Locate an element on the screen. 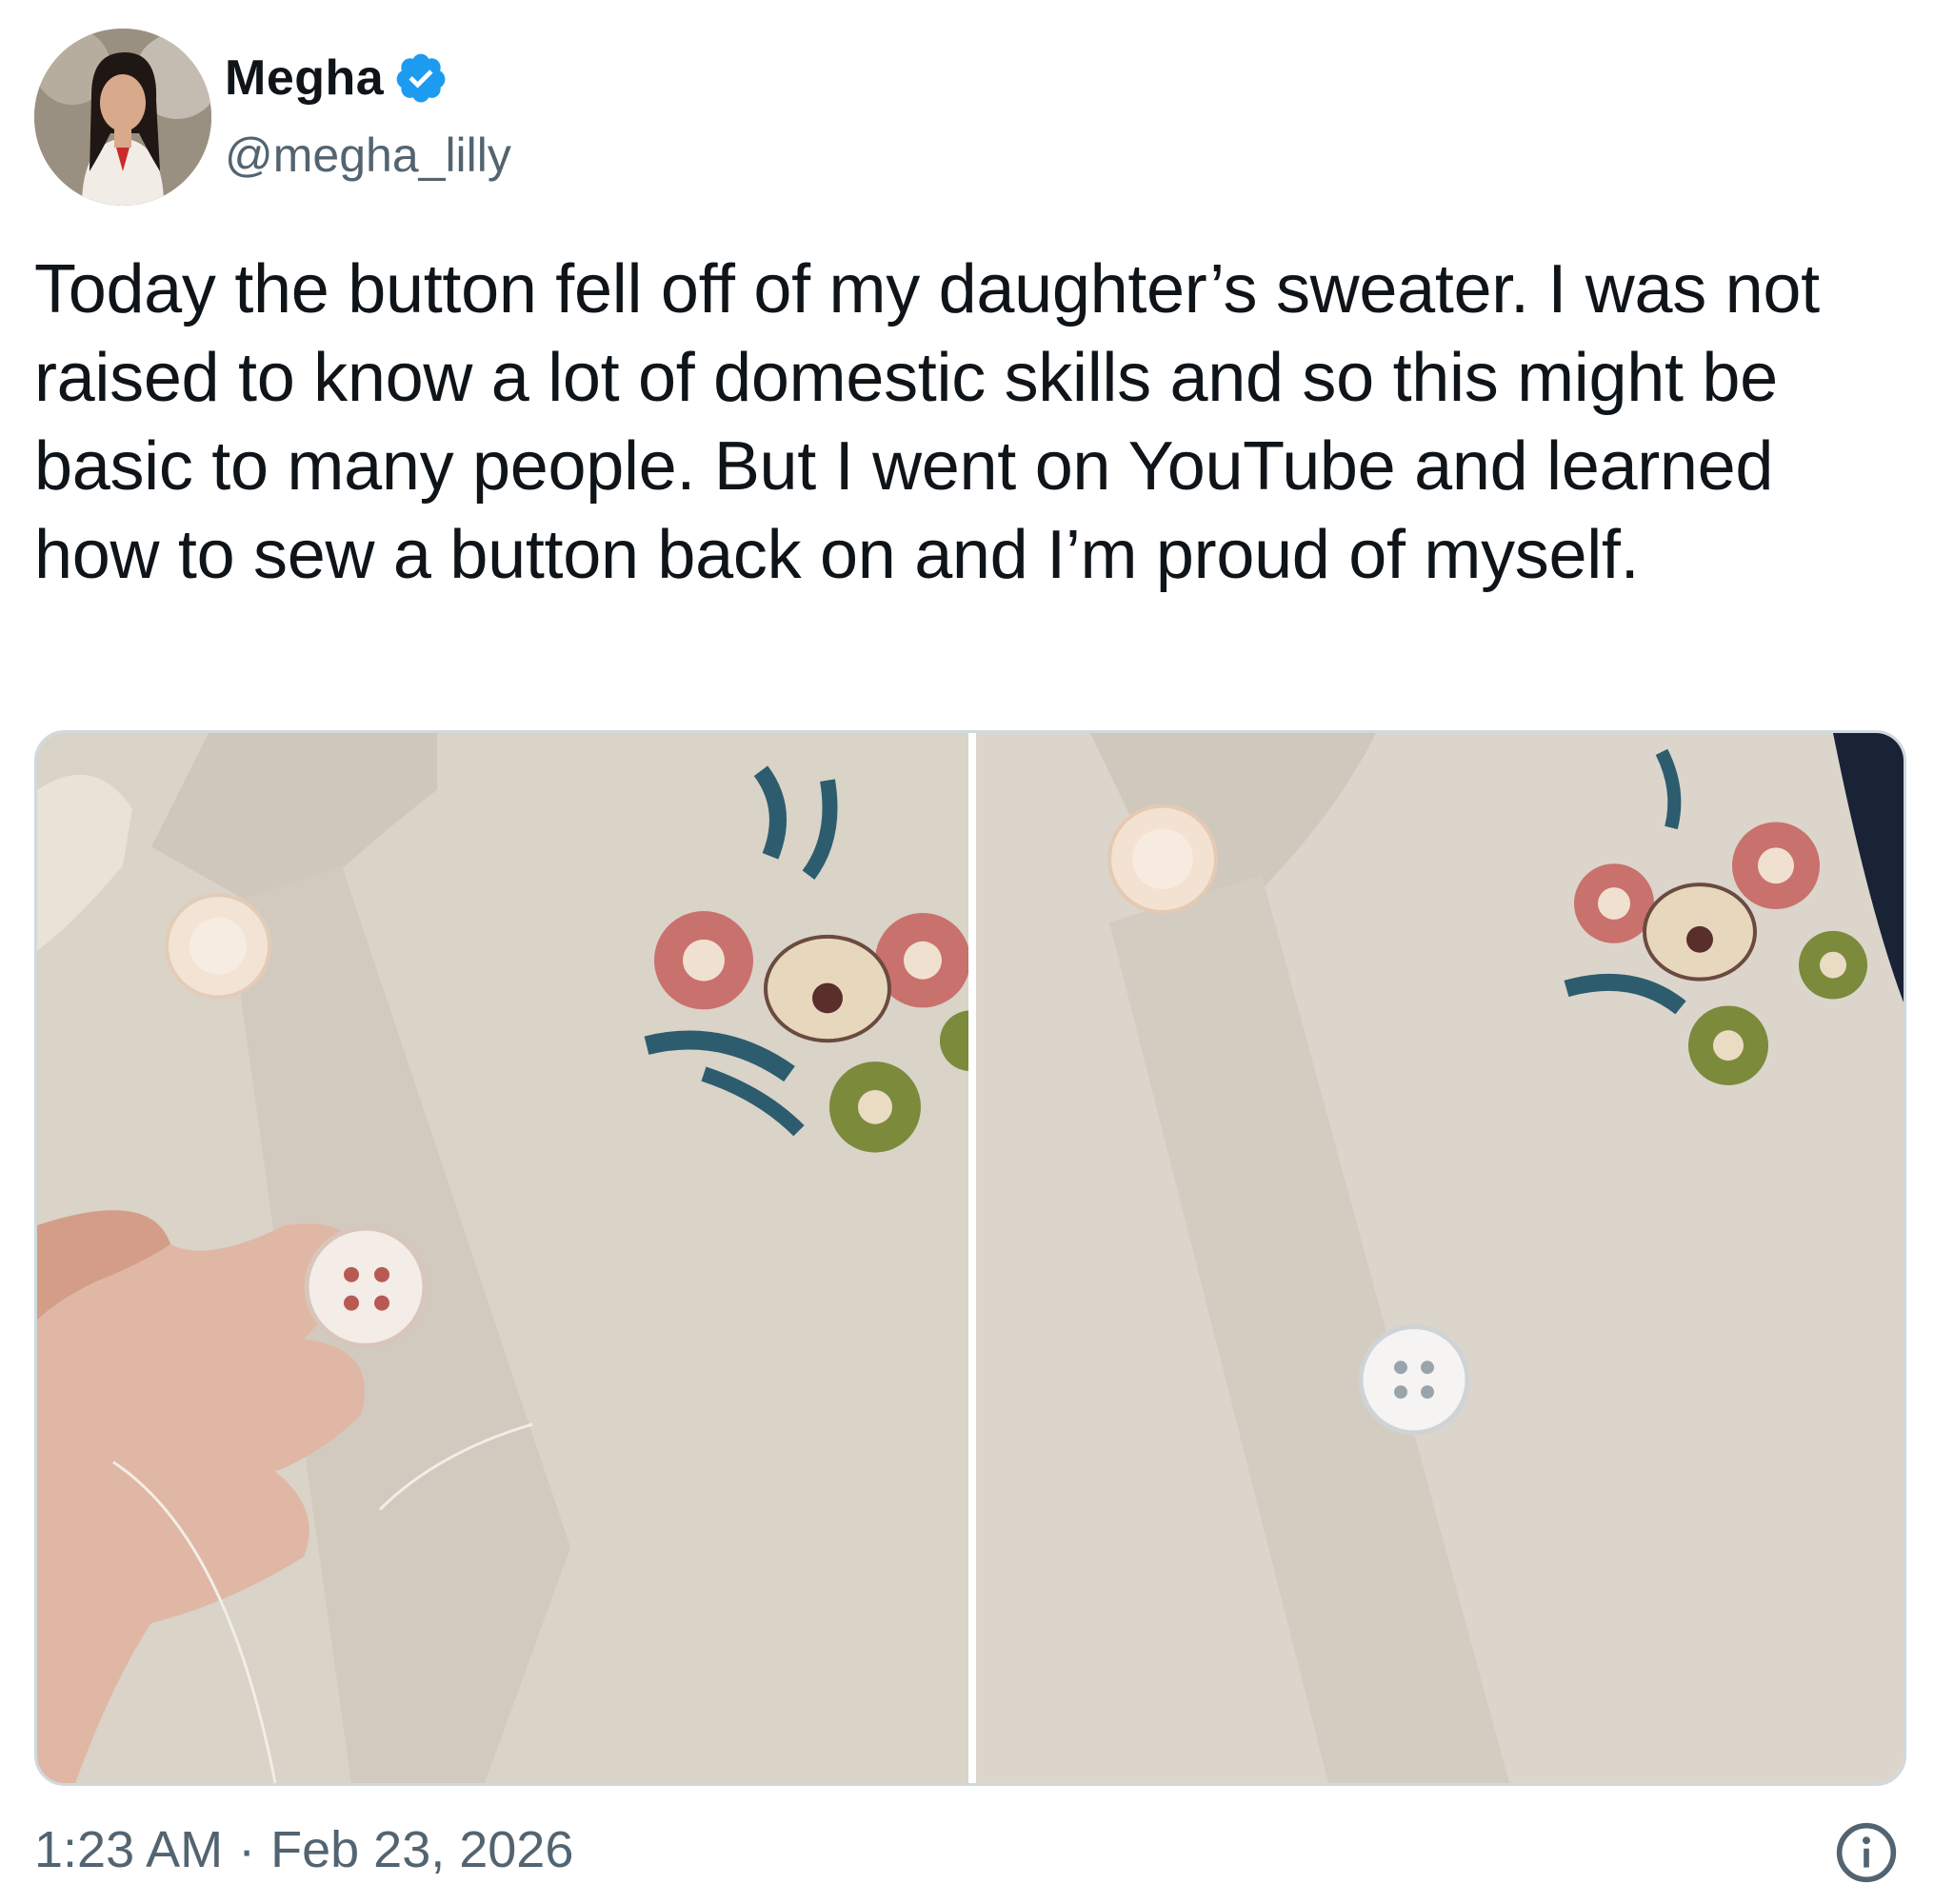 The height and width of the screenshot is (1904, 1934). tweet-date: Feb 23, 2026 is located at coordinates (422, 1849).